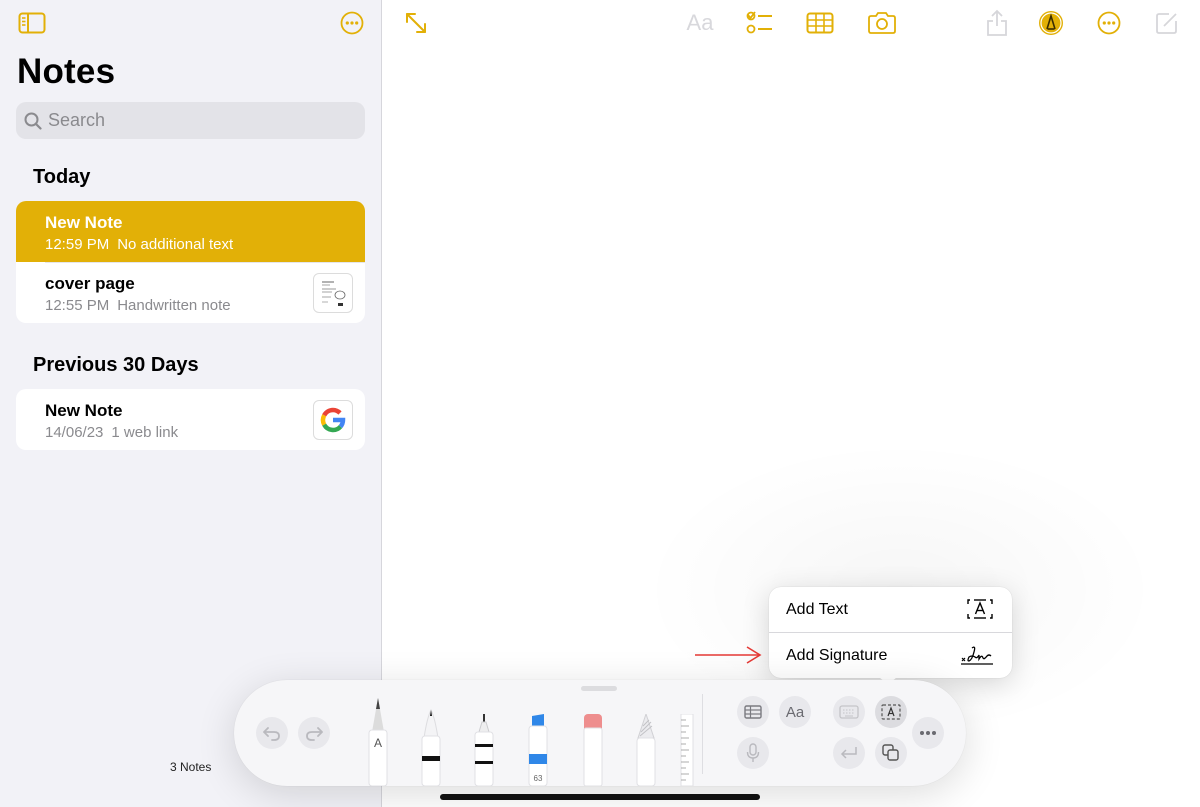 The image size is (1200, 807). I want to click on crayon-tool, so click(646, 749).